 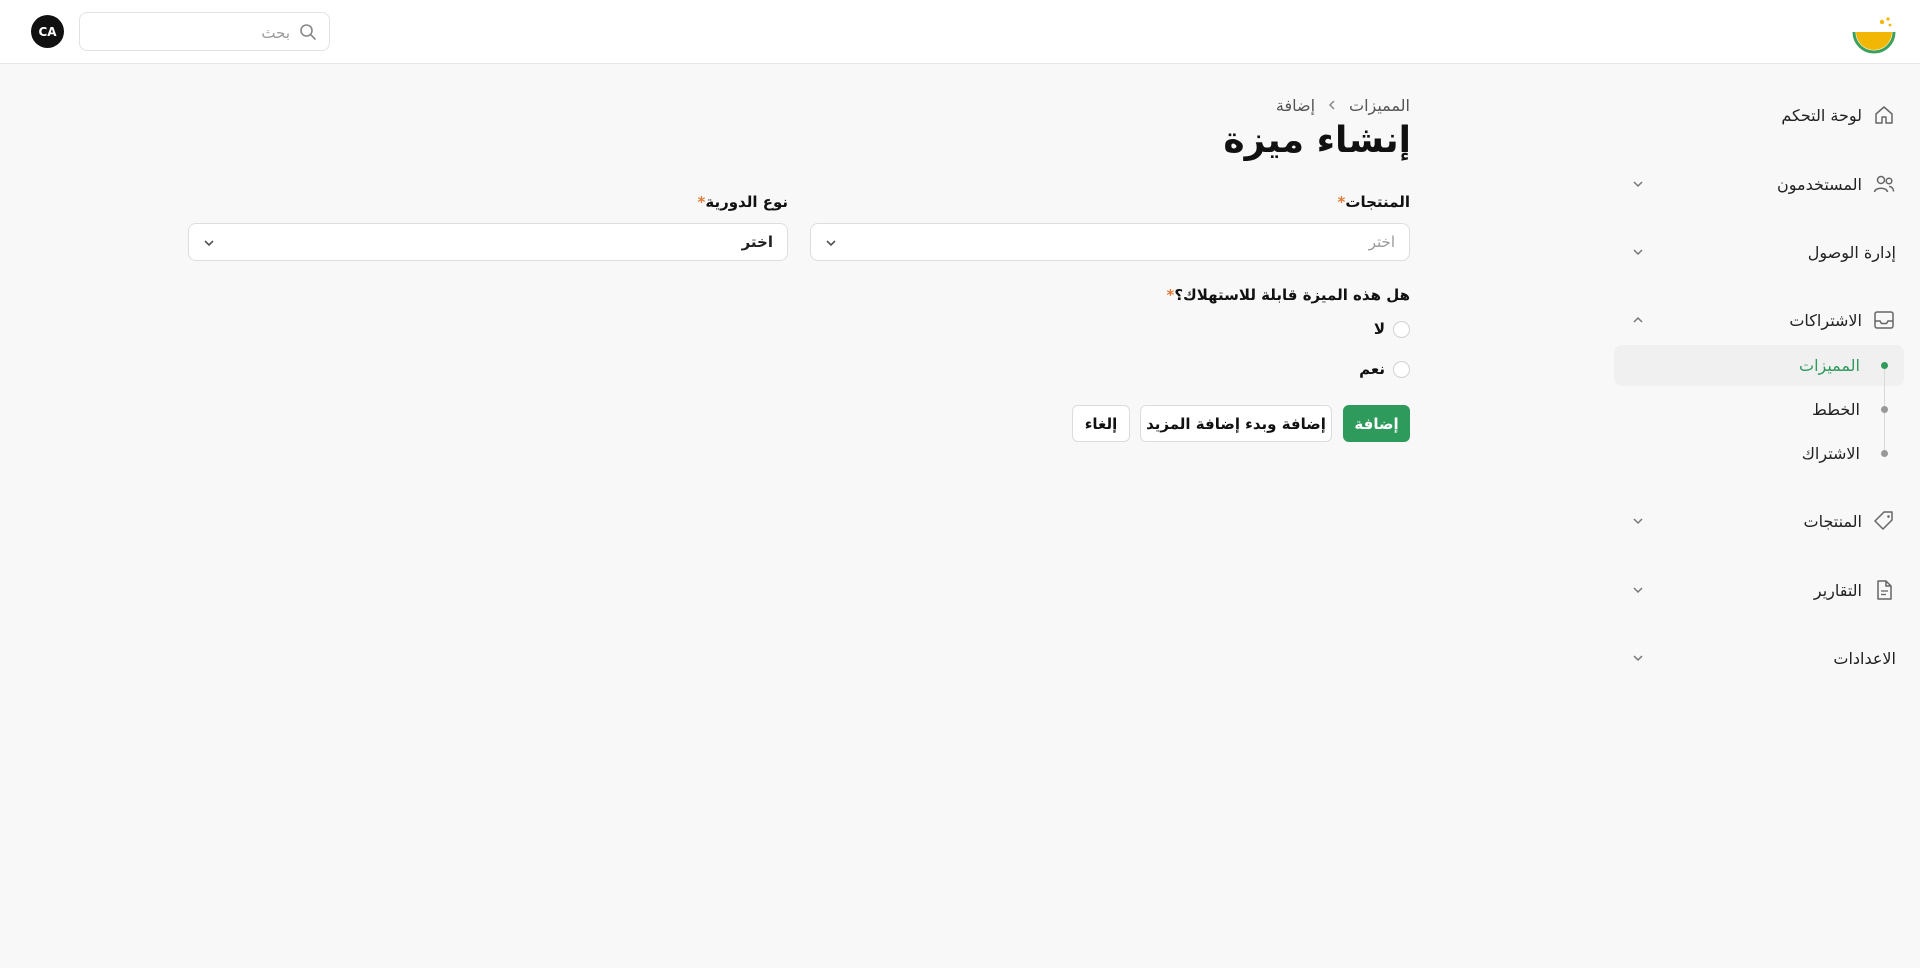 I want to click on submenu-item-features: المميزات, so click(x=1829, y=365).